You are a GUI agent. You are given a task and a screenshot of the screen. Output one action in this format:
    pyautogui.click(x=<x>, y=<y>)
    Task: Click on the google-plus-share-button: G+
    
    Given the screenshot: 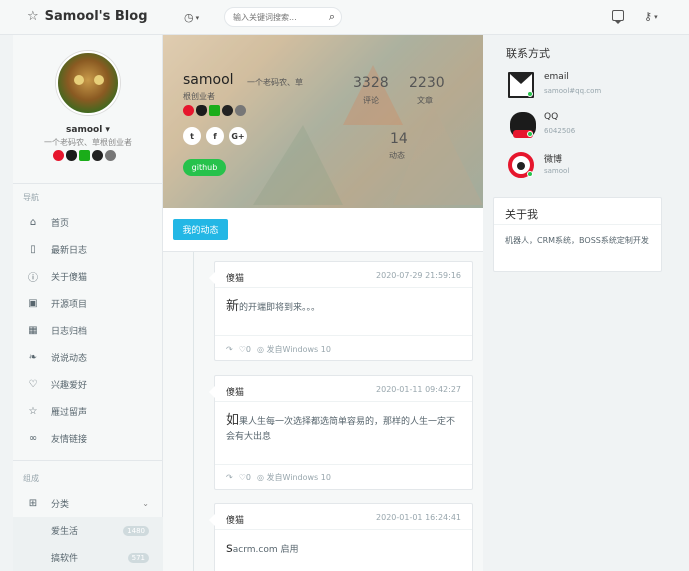 What is the action you would take?
    pyautogui.click(x=238, y=136)
    